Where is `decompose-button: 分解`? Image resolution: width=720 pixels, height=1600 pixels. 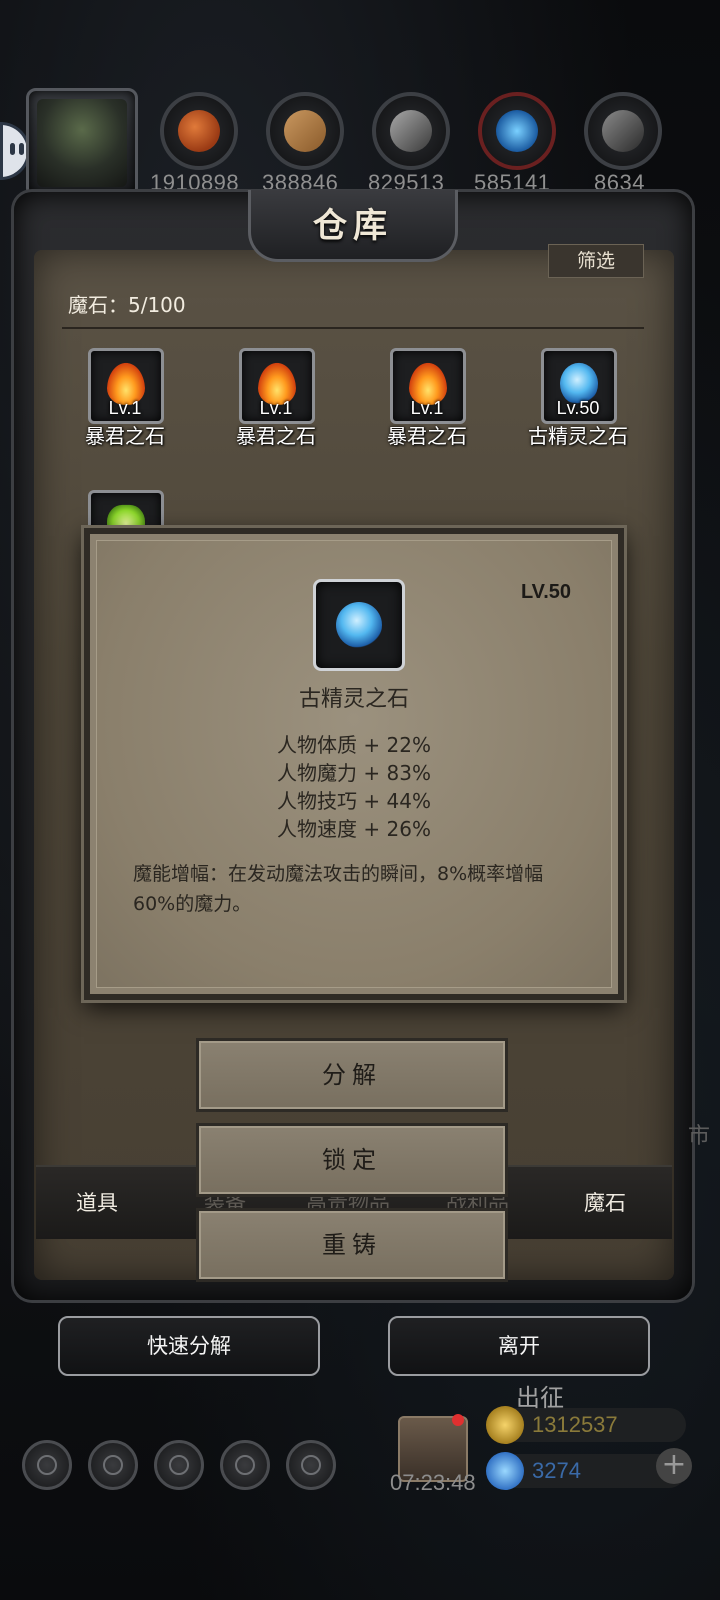 decompose-button: 分解 is located at coordinates (352, 1075).